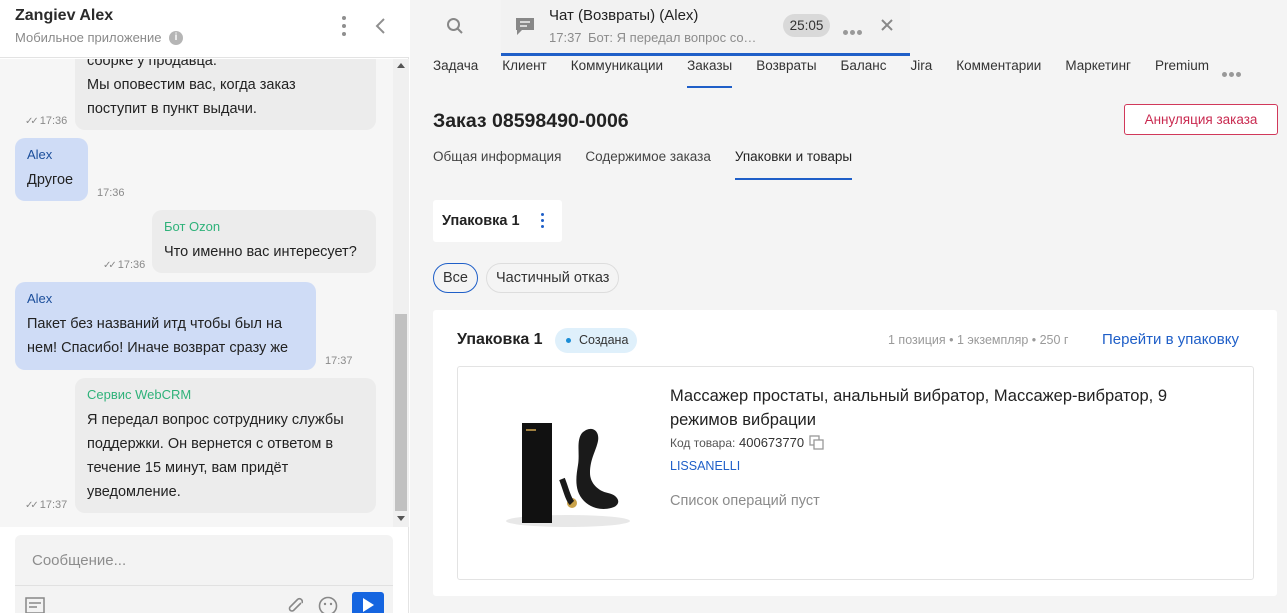  What do you see at coordinates (139, 394) in the screenshot?
I see `message-sender: Сервис WebCRM` at bounding box center [139, 394].